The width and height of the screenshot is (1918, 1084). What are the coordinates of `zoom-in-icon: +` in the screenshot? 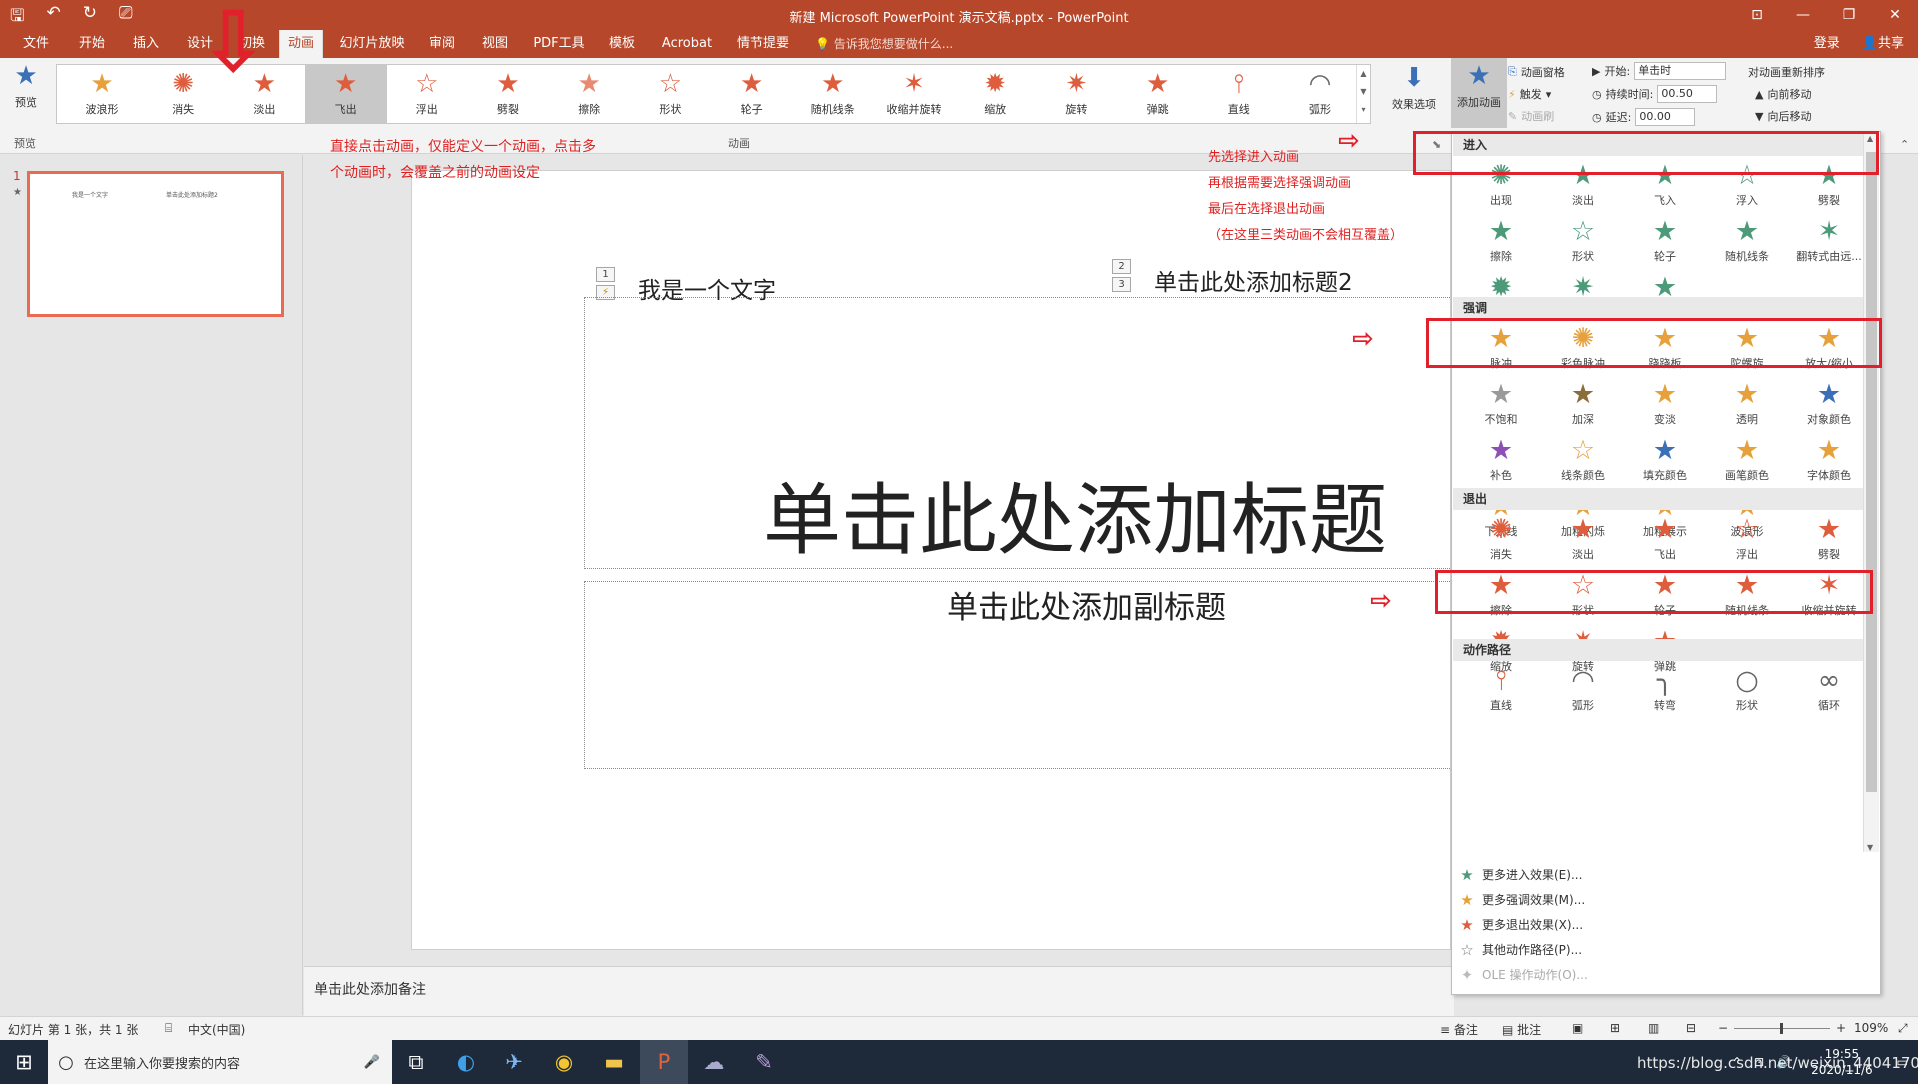 It's located at (1841, 1028).